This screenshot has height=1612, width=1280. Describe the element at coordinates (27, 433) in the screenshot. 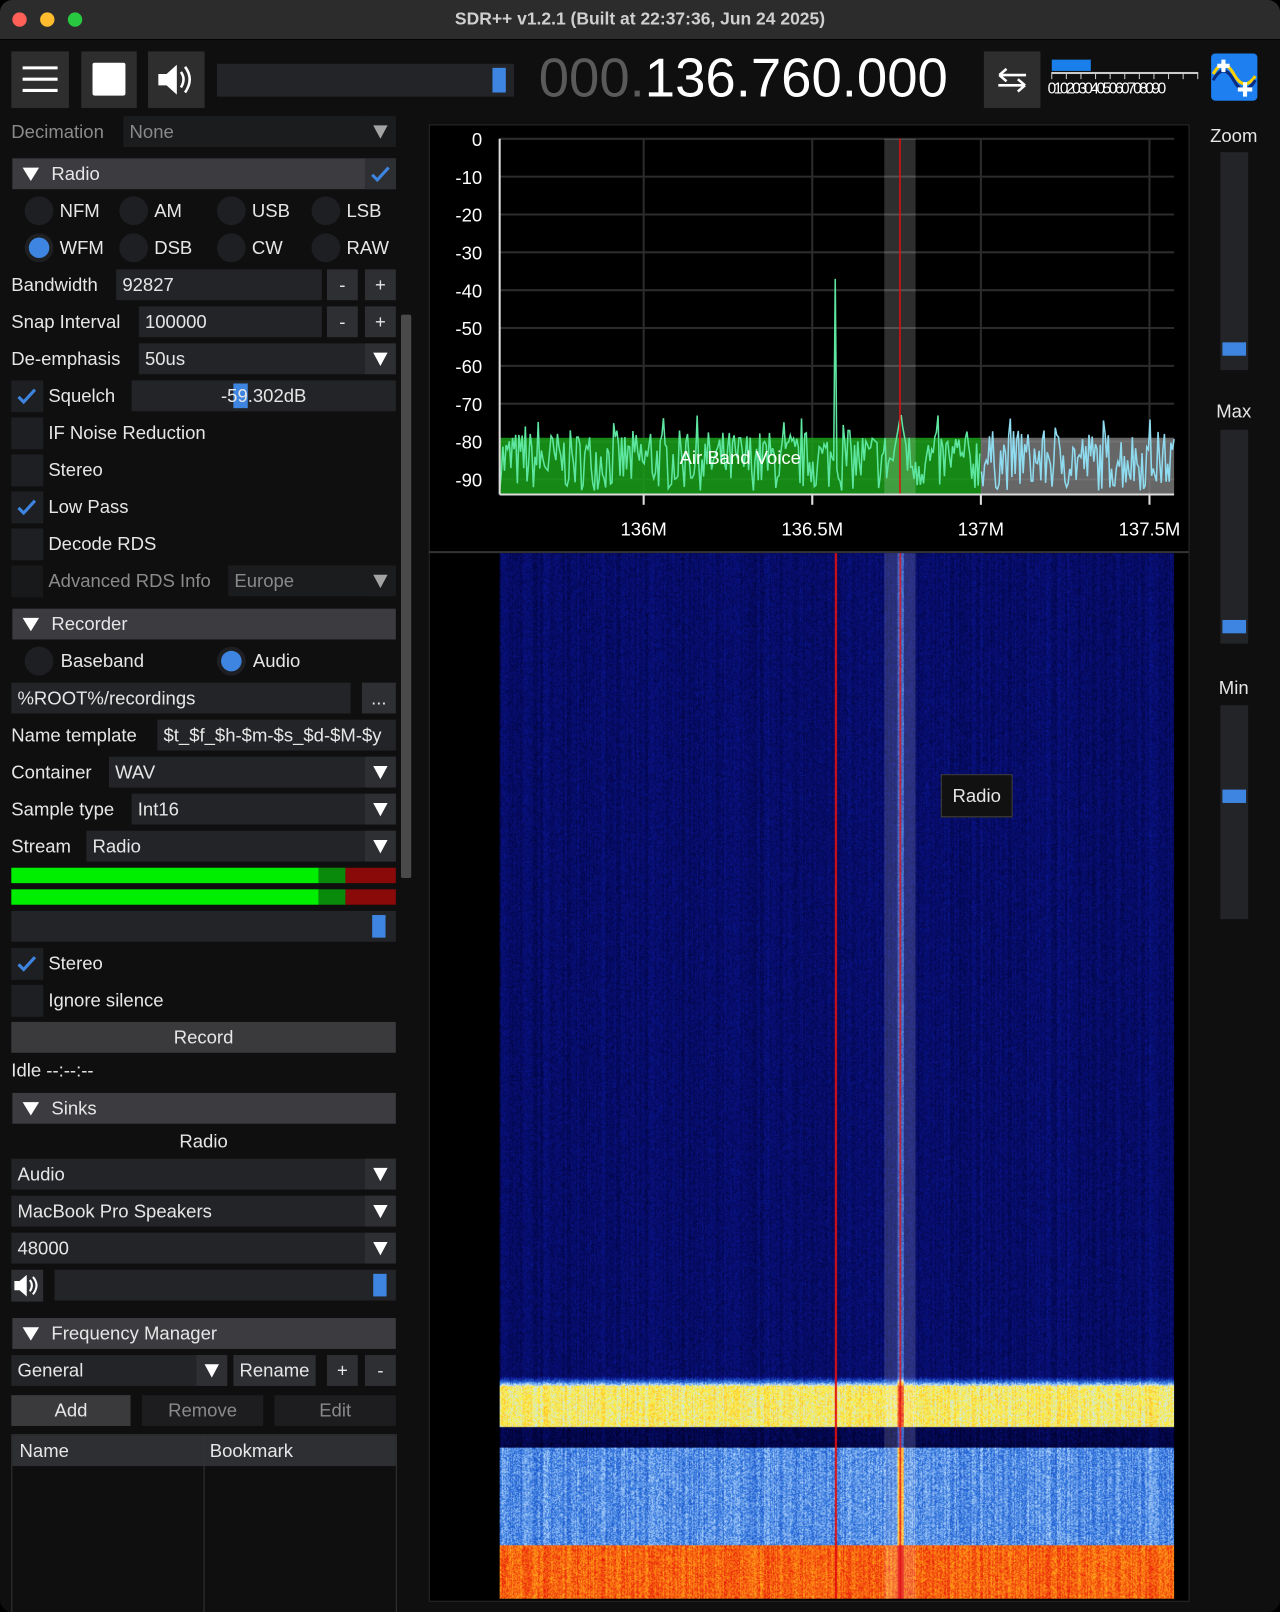

I see `if-noise-reduction-checkbox` at that location.